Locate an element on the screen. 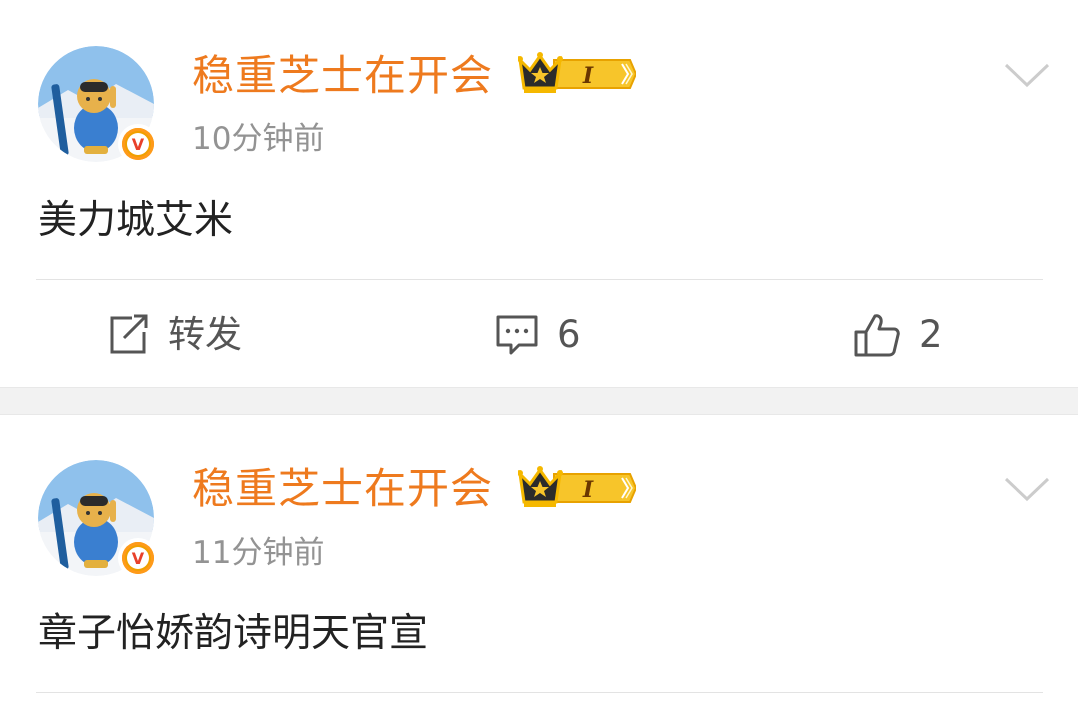  like-button: 2 is located at coordinates (898, 335).